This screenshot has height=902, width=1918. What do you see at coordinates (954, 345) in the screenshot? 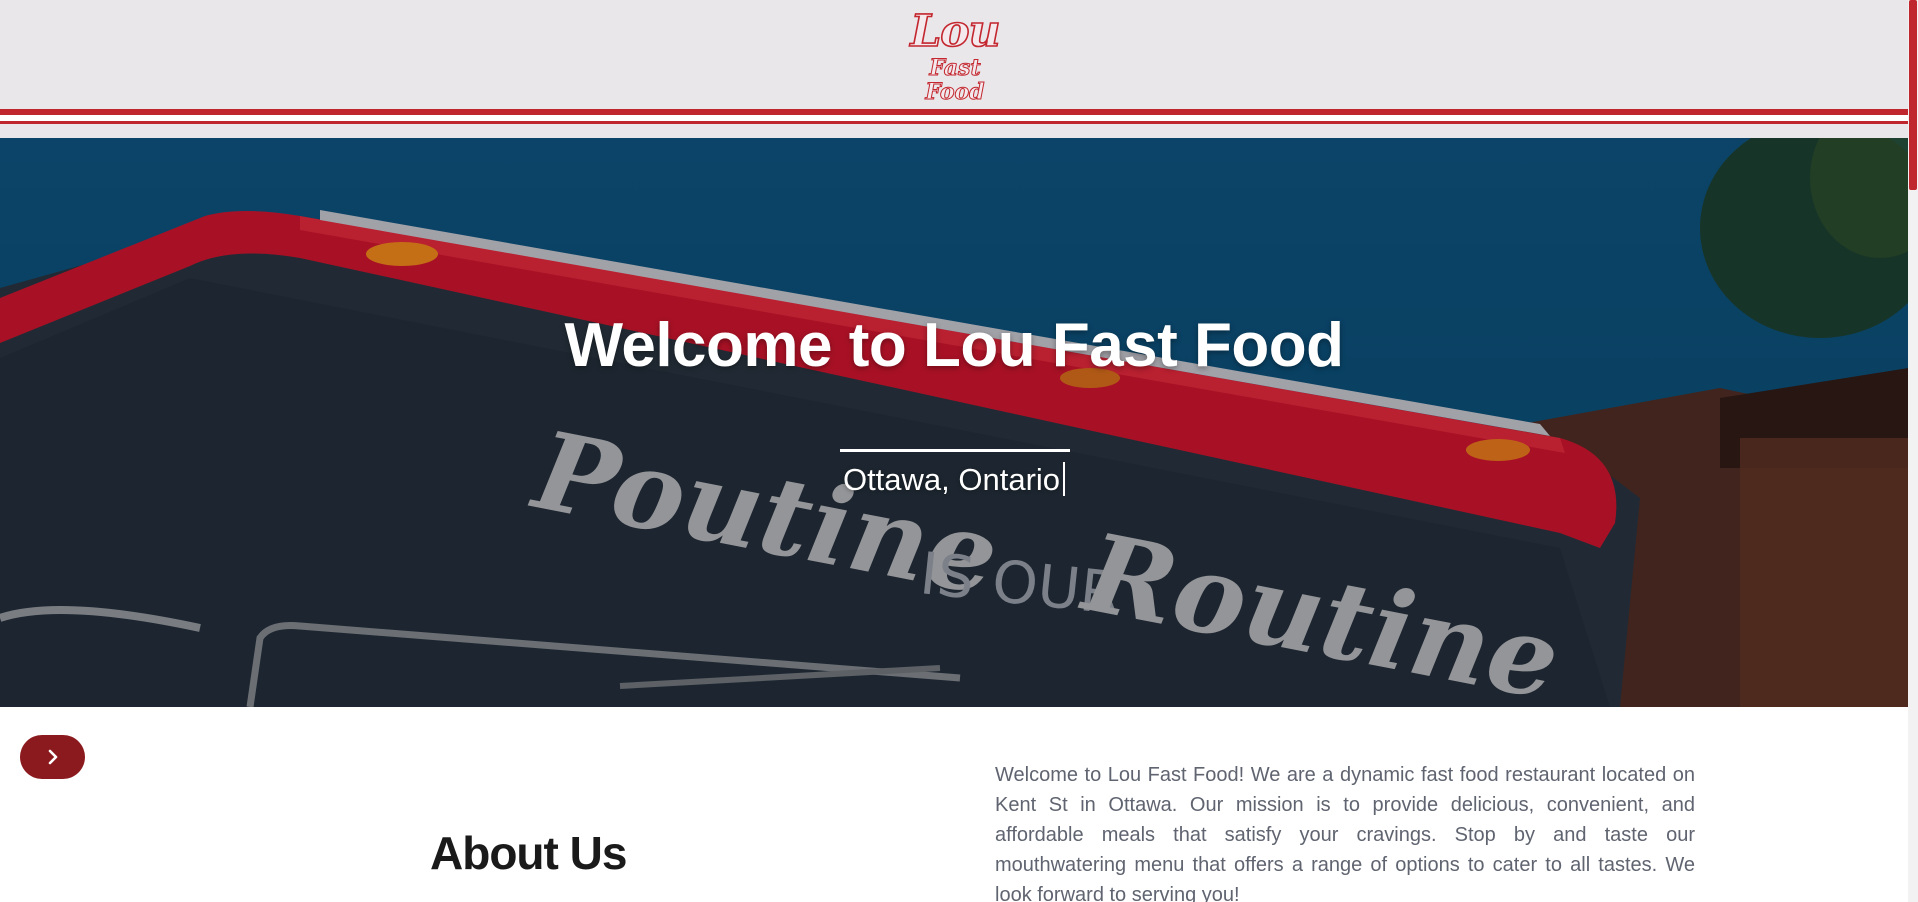
I see `hero-title: Welcome to Lou Fast Food` at bounding box center [954, 345].